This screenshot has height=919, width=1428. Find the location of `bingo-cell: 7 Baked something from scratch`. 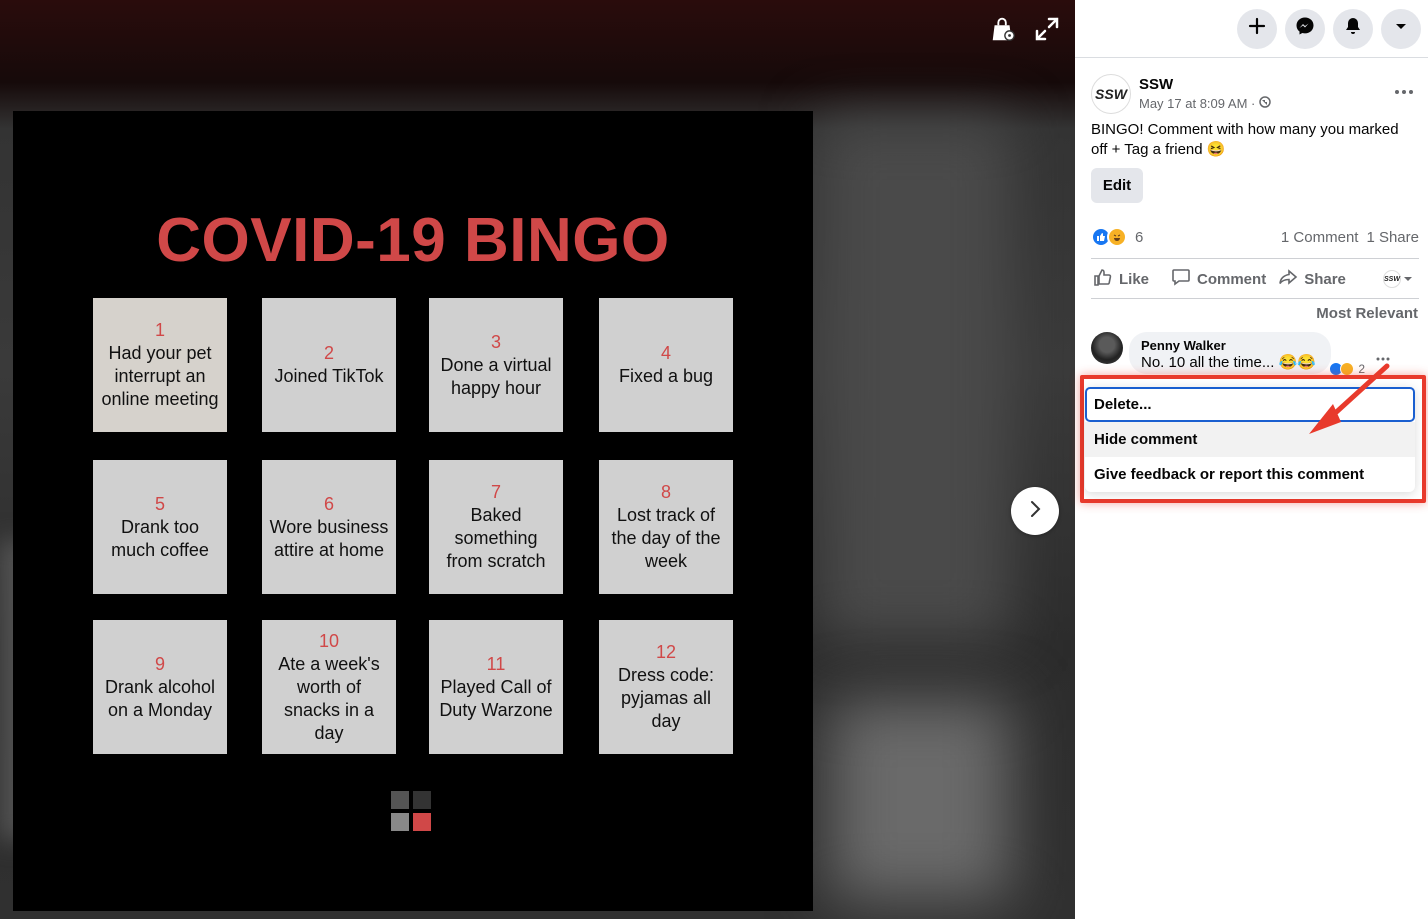

bingo-cell: 7 Baked something from scratch is located at coordinates (496, 527).